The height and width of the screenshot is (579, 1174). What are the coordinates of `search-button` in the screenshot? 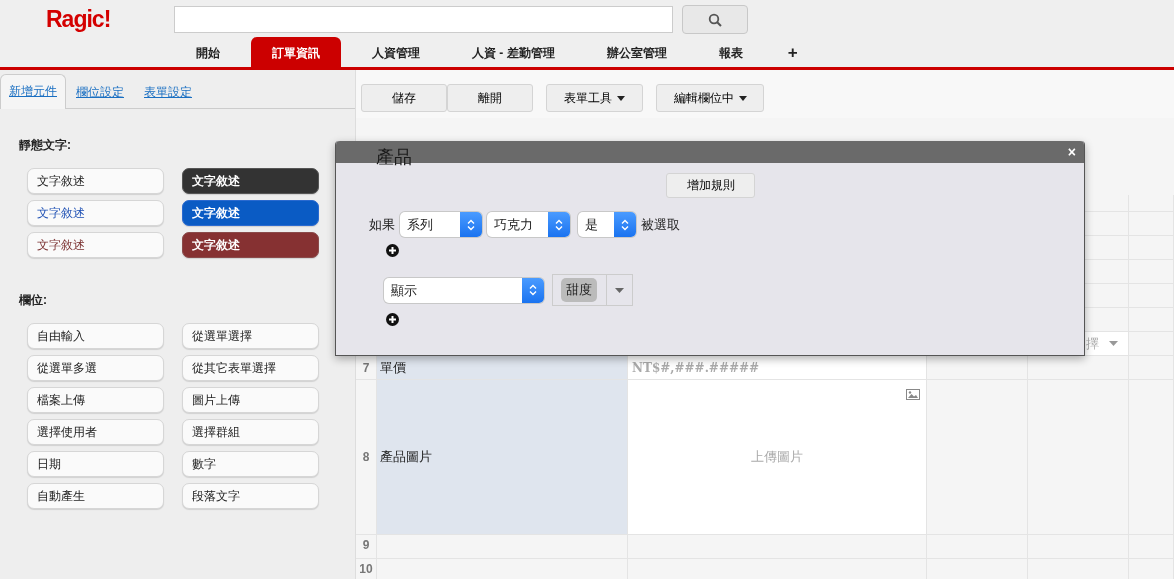 It's located at (715, 19).